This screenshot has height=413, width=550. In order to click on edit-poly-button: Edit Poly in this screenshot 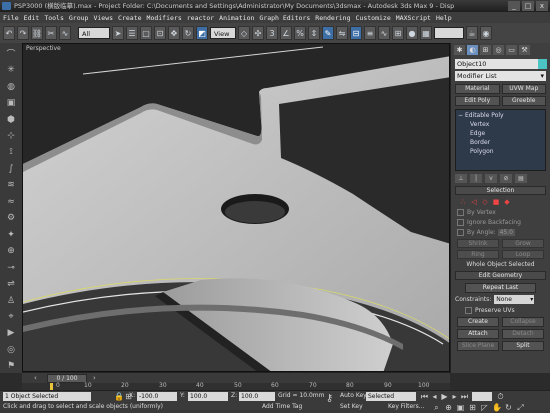, I will do `click(477, 101)`.